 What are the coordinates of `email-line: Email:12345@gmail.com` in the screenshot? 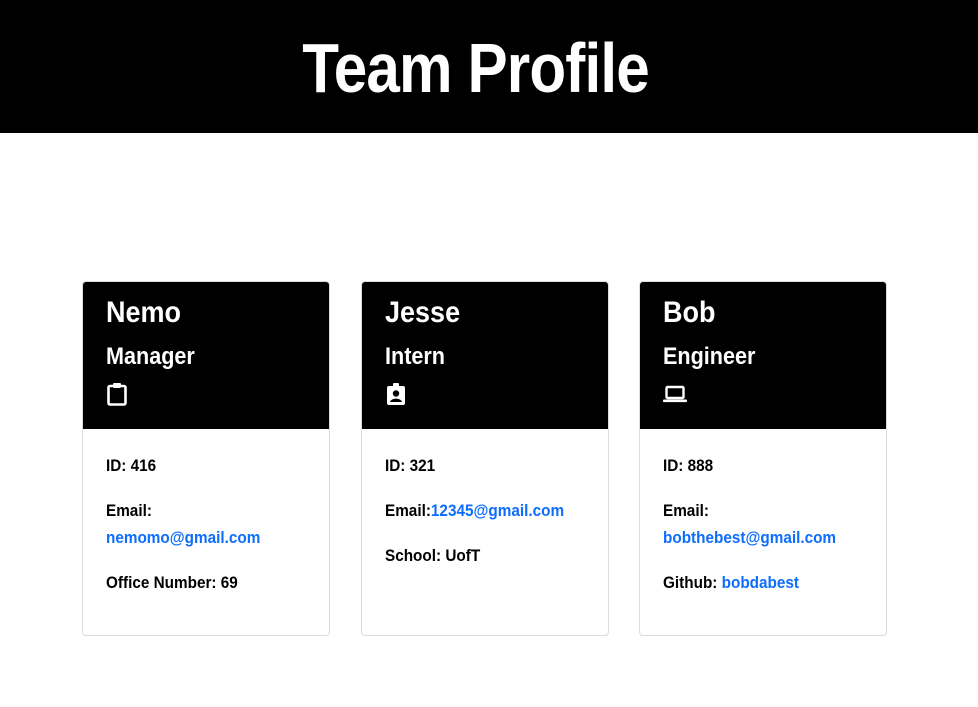 It's located at (474, 510).